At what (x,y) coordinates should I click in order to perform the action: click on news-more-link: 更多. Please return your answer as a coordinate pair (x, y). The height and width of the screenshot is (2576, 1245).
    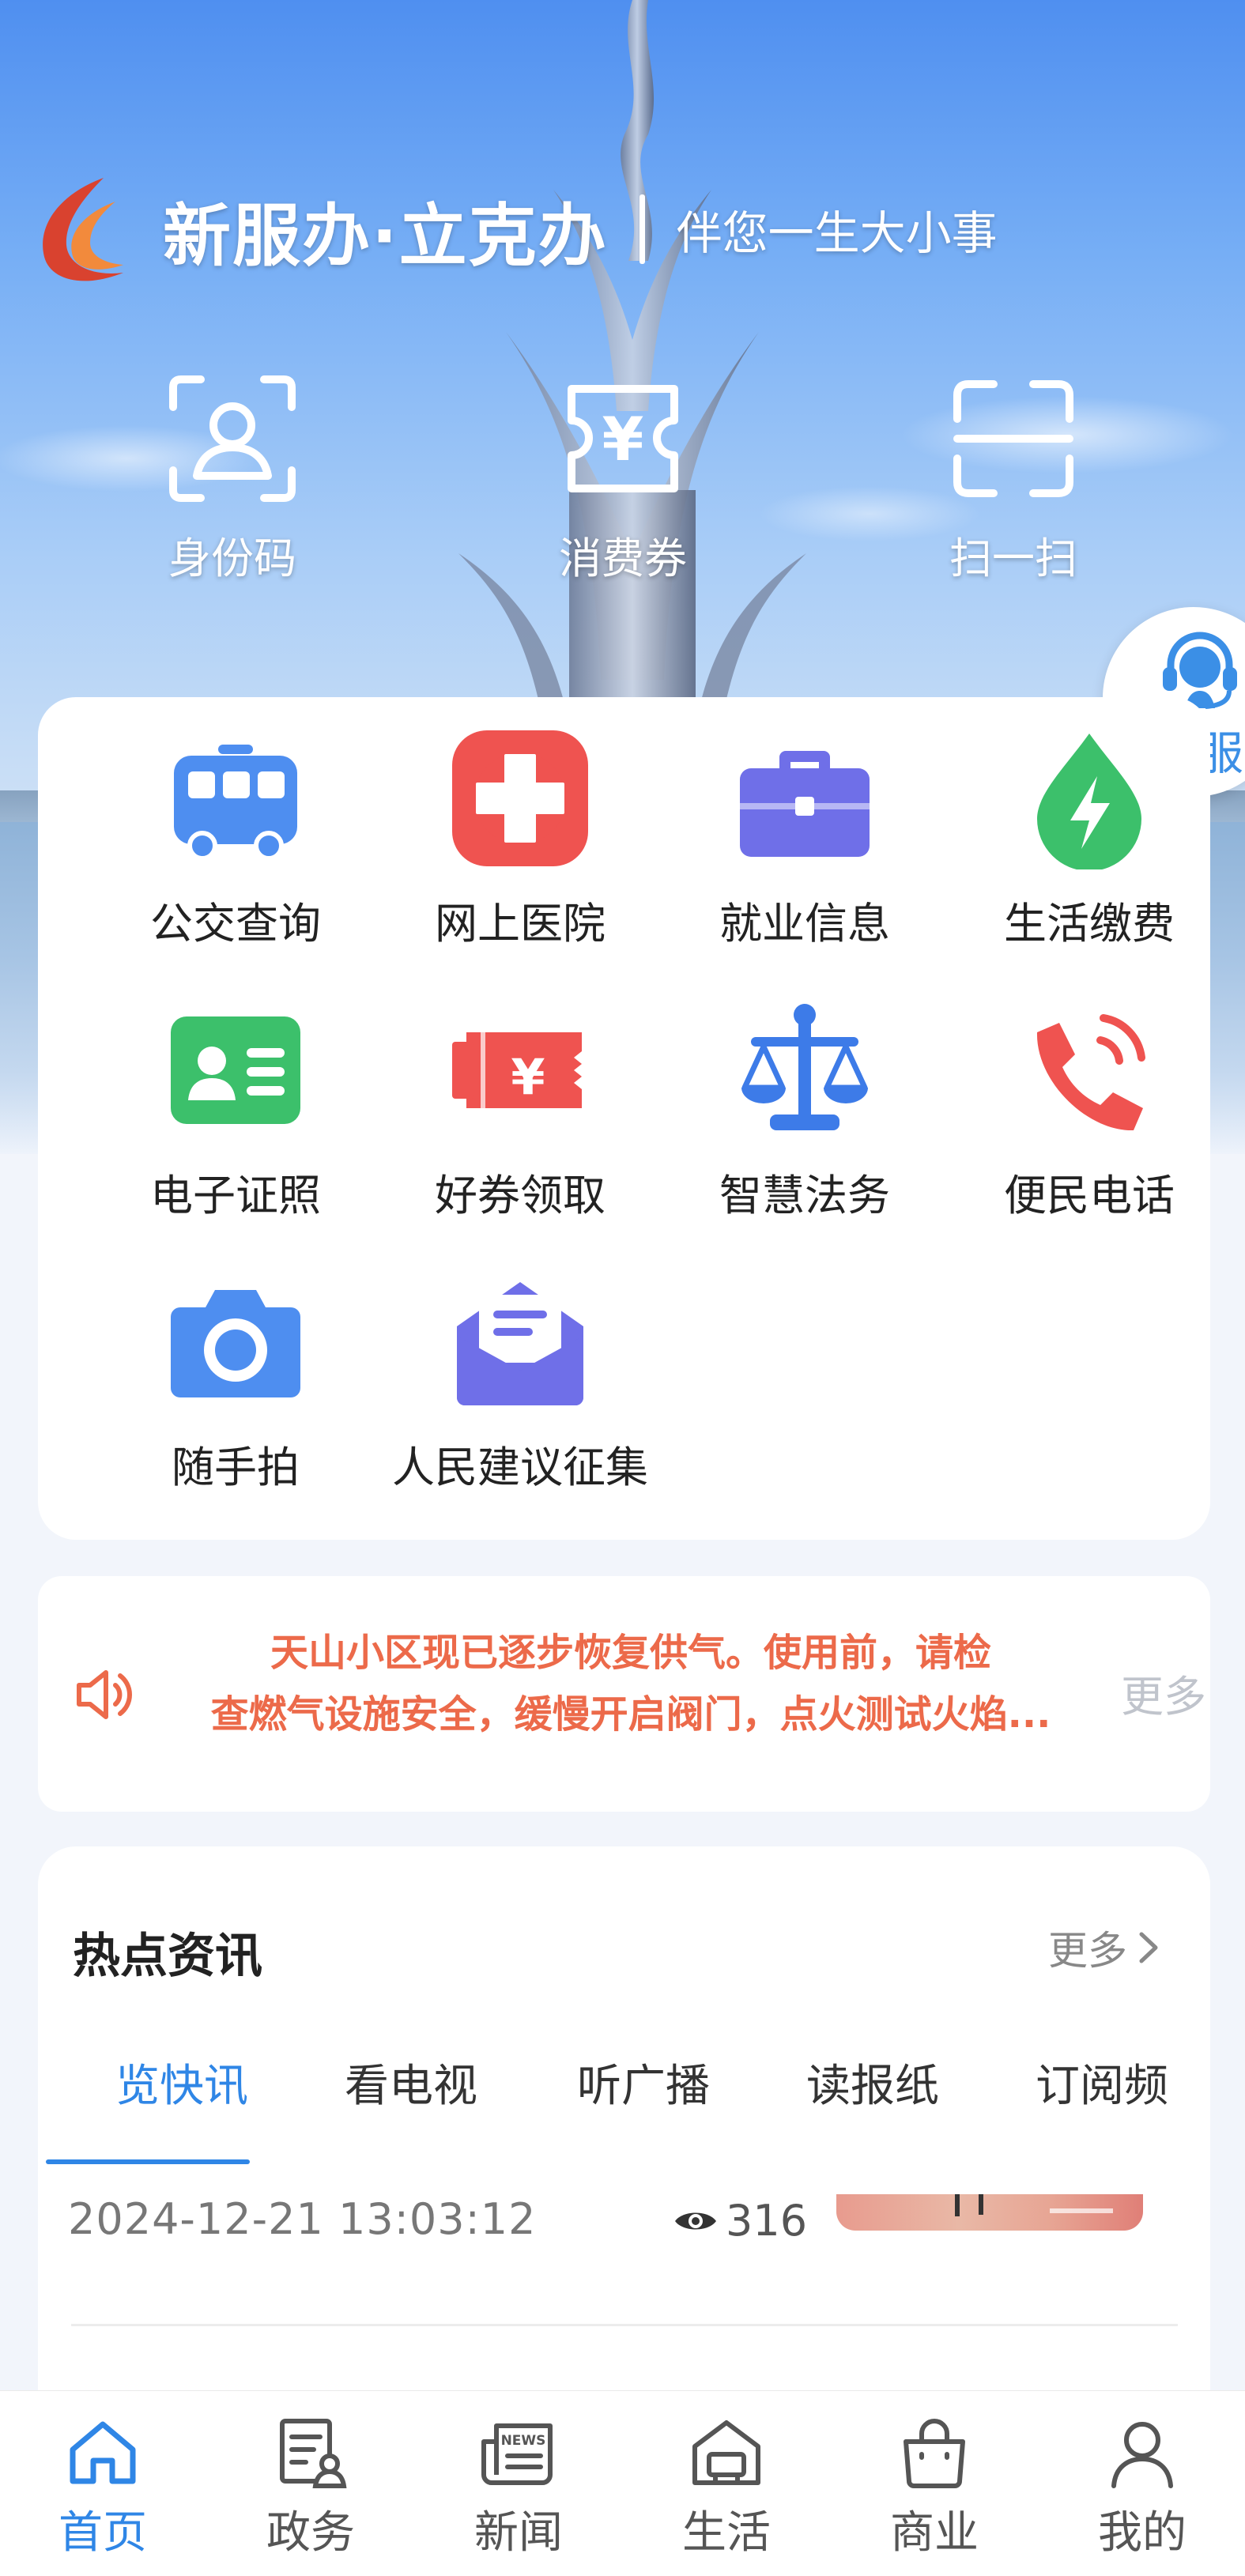
    Looking at the image, I should click on (1104, 1947).